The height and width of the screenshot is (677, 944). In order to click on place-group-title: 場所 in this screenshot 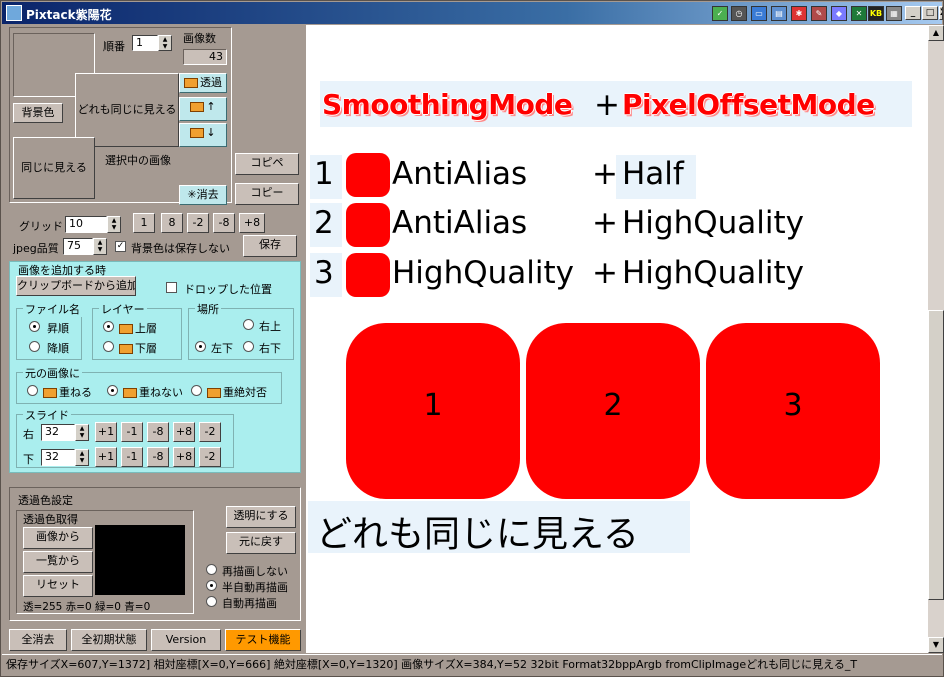, I will do `click(208, 309)`.